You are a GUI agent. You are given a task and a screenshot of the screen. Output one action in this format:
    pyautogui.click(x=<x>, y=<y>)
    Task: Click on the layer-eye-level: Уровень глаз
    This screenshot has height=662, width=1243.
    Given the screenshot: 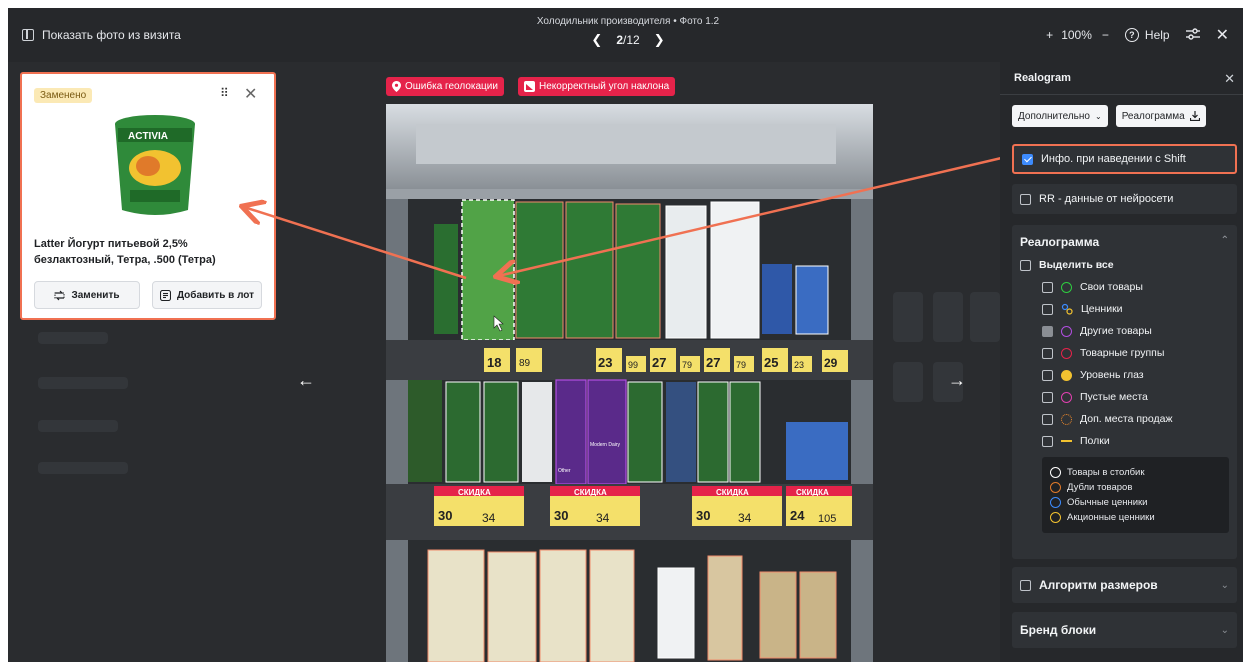 What is the action you would take?
    pyautogui.click(x=1135, y=375)
    